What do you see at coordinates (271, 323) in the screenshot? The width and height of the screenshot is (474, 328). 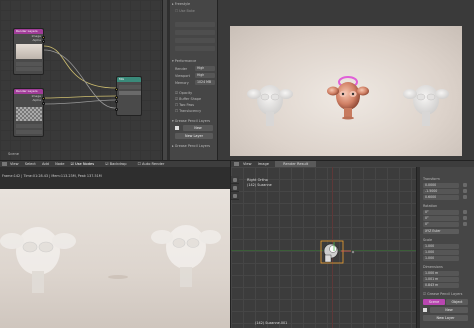 I see `viewport-bottom-status: (142) Suzanne.001` at bounding box center [271, 323].